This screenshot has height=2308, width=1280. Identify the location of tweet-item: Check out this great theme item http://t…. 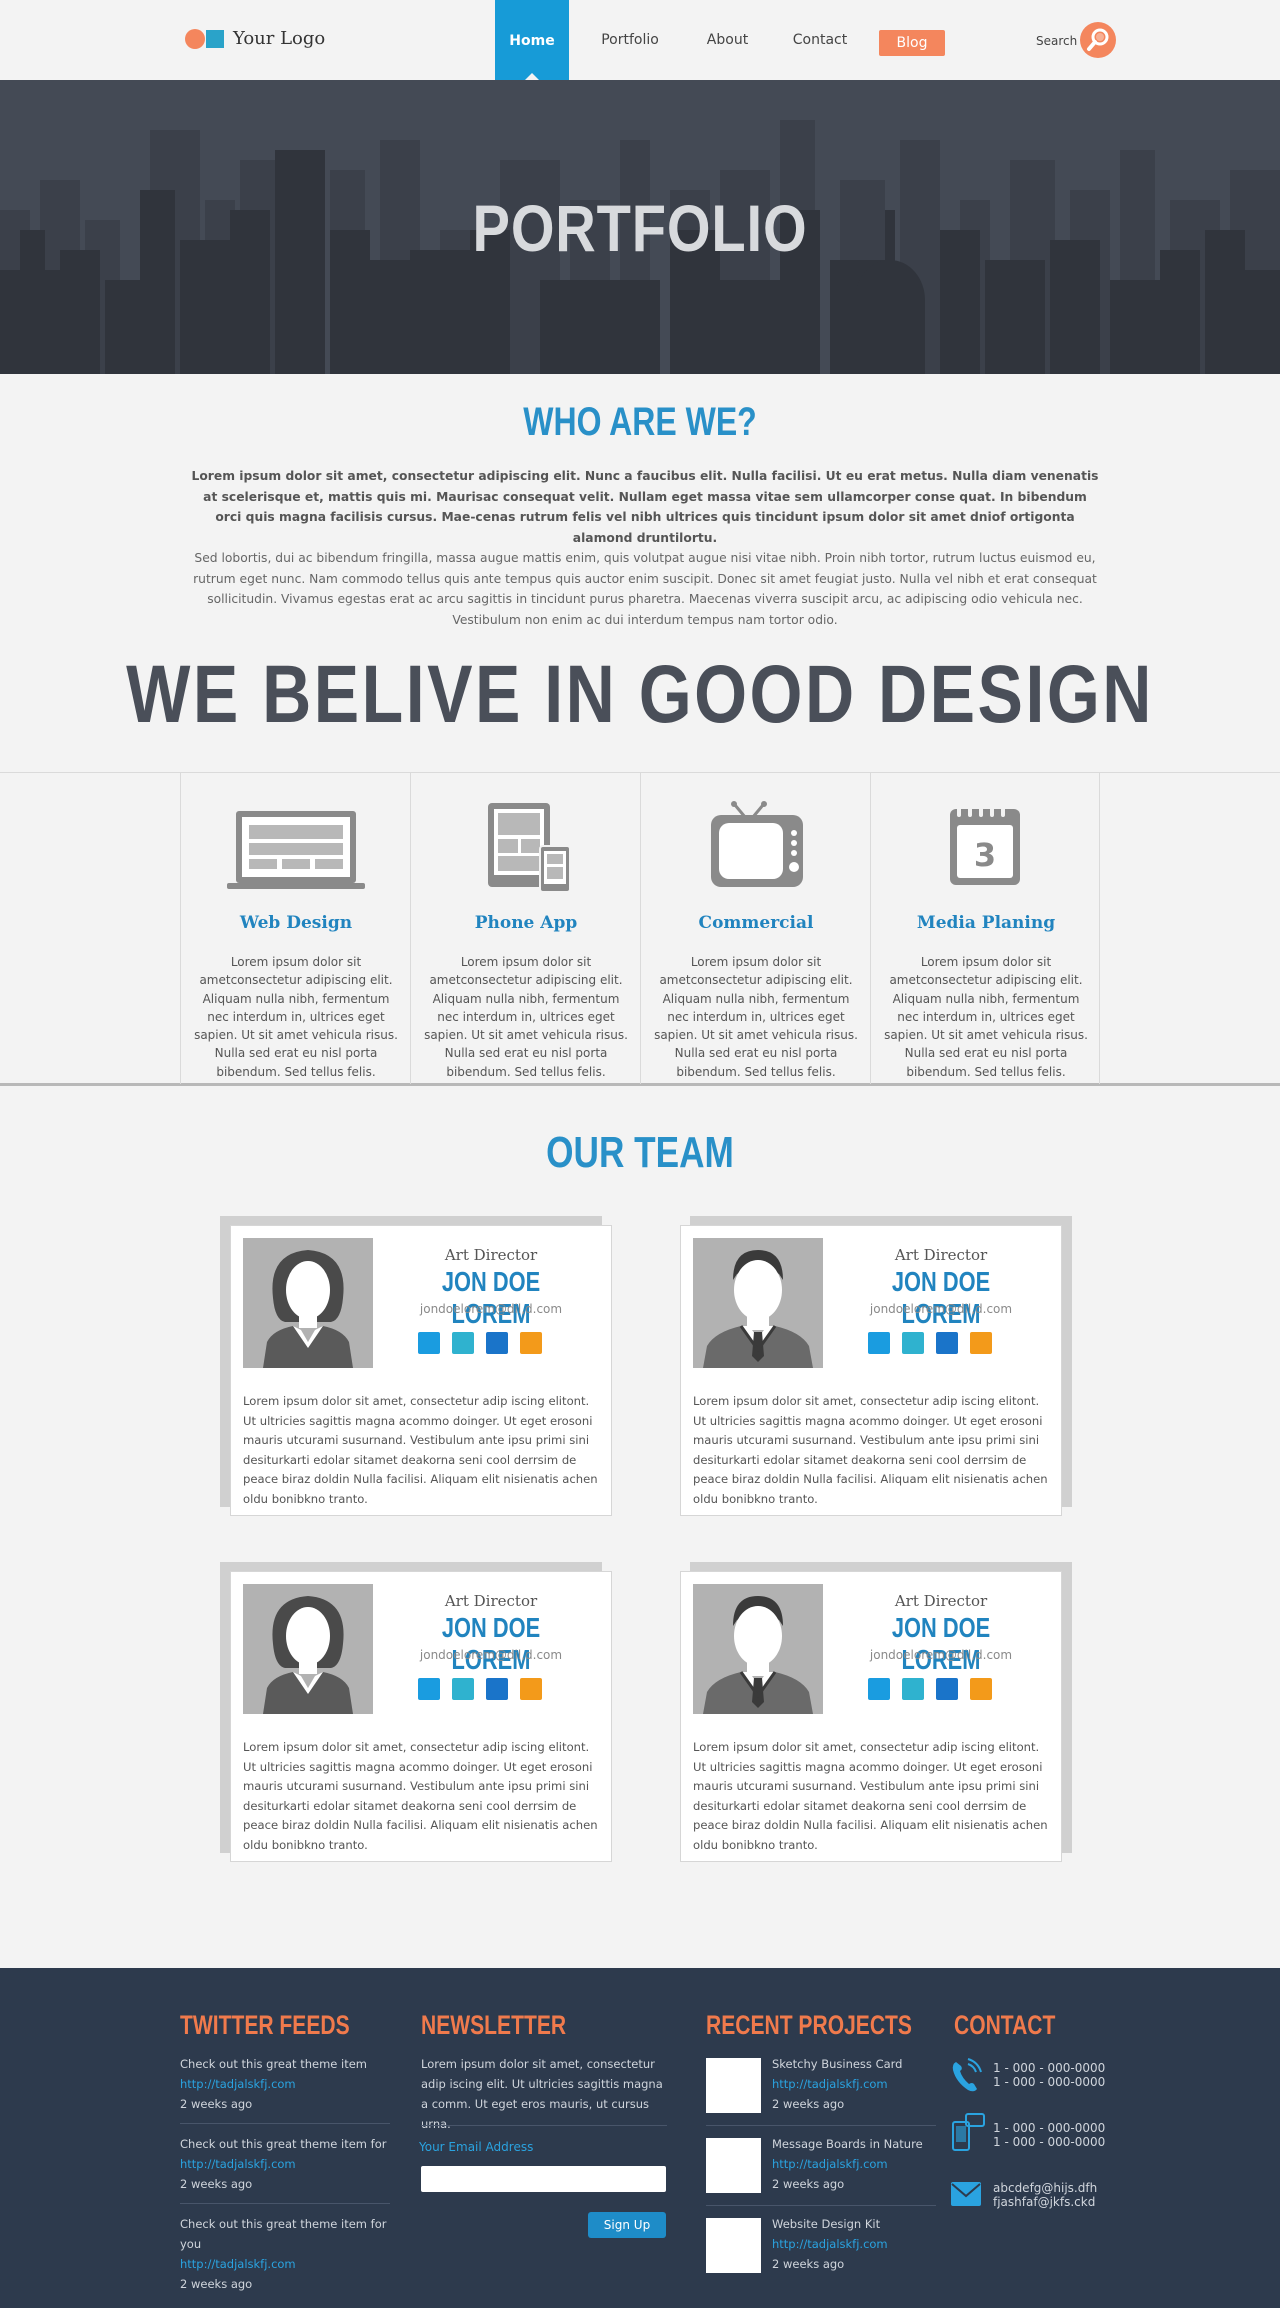
(285, 2084).